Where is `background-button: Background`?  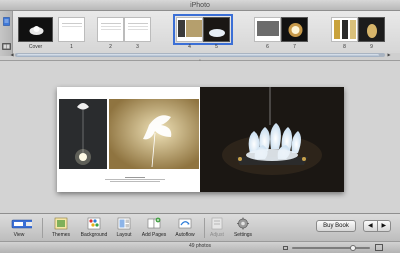
background-button: Background is located at coordinates (94, 229).